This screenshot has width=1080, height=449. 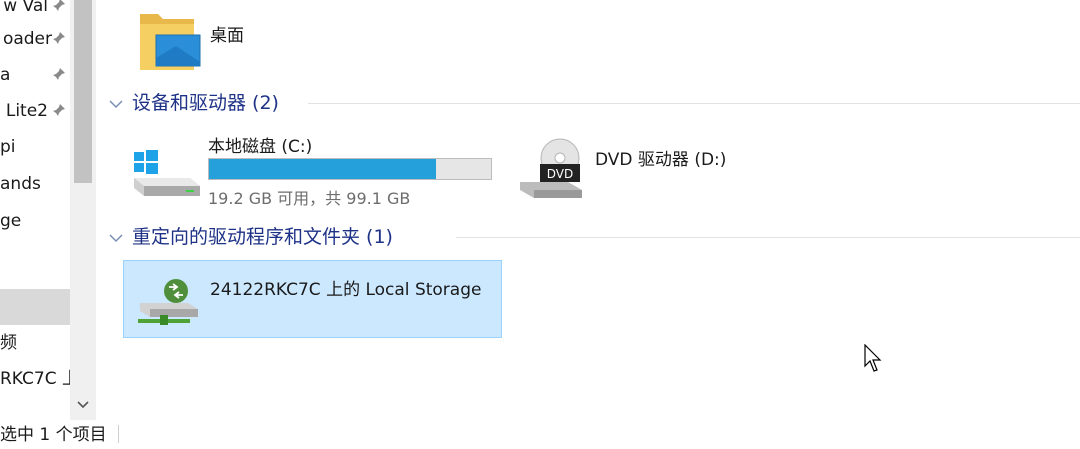 What do you see at coordinates (323, 169) in the screenshot?
I see `disk-usage-bar-fill` at bounding box center [323, 169].